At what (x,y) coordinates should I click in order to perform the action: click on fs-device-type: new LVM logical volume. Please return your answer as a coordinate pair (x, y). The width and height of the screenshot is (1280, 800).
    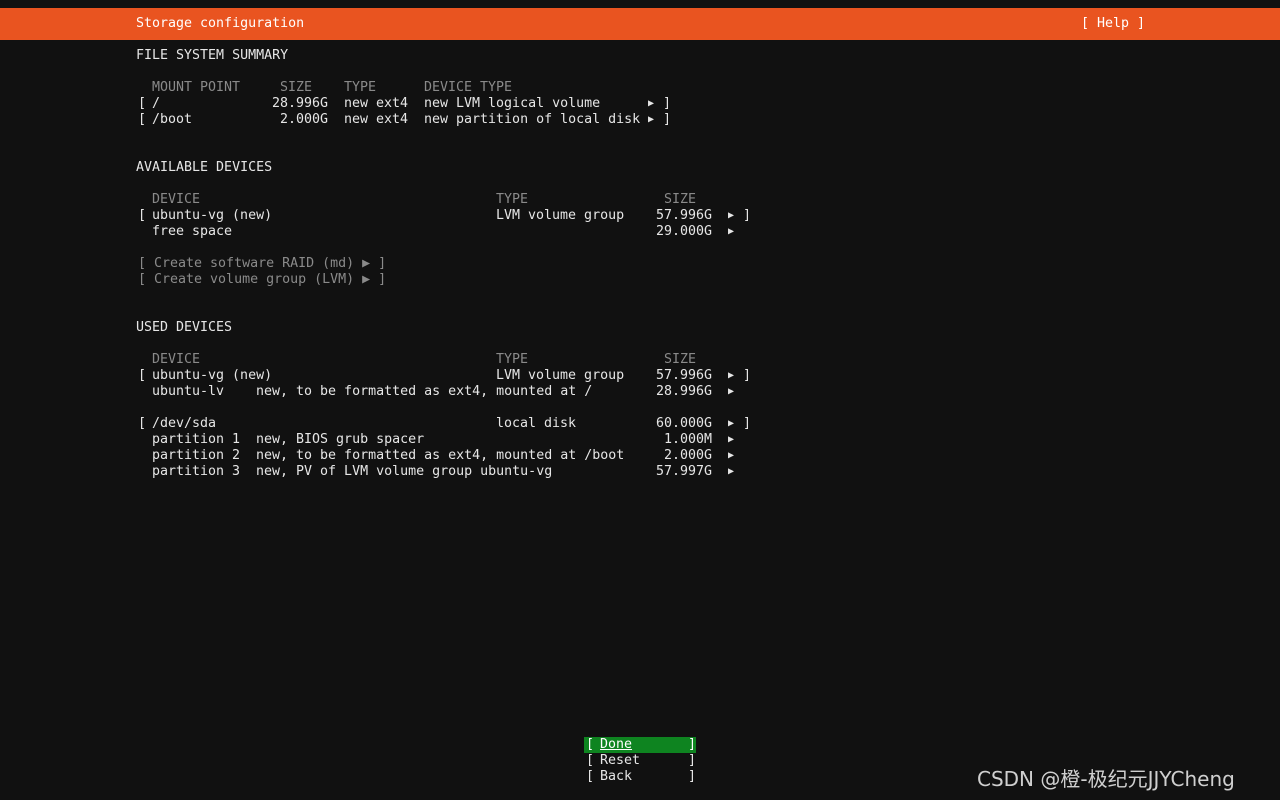
    Looking at the image, I should click on (512, 103).